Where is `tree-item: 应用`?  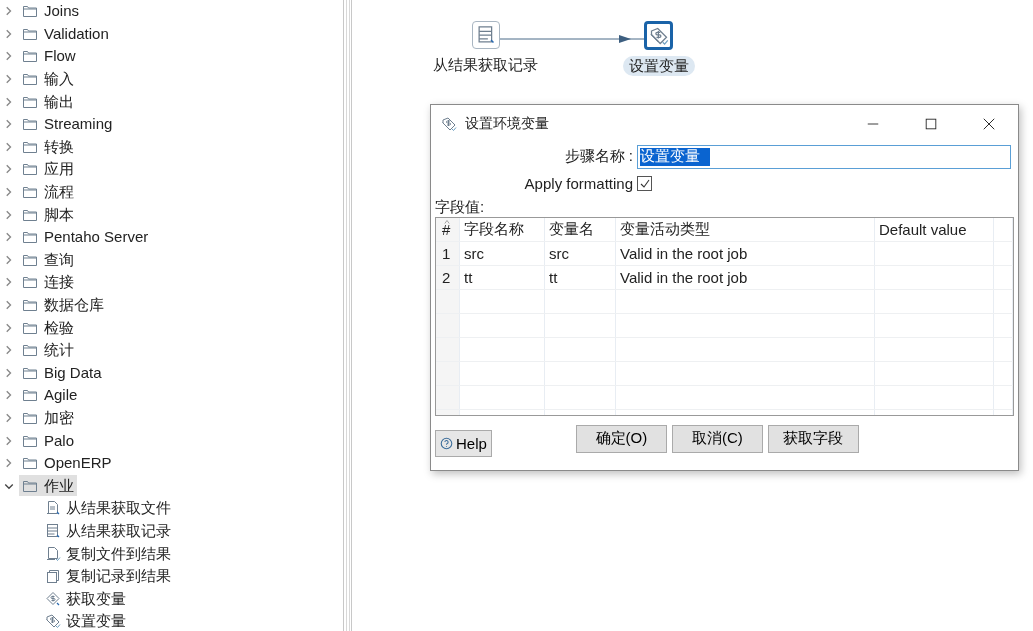
tree-item: 应用 is located at coordinates (48, 169).